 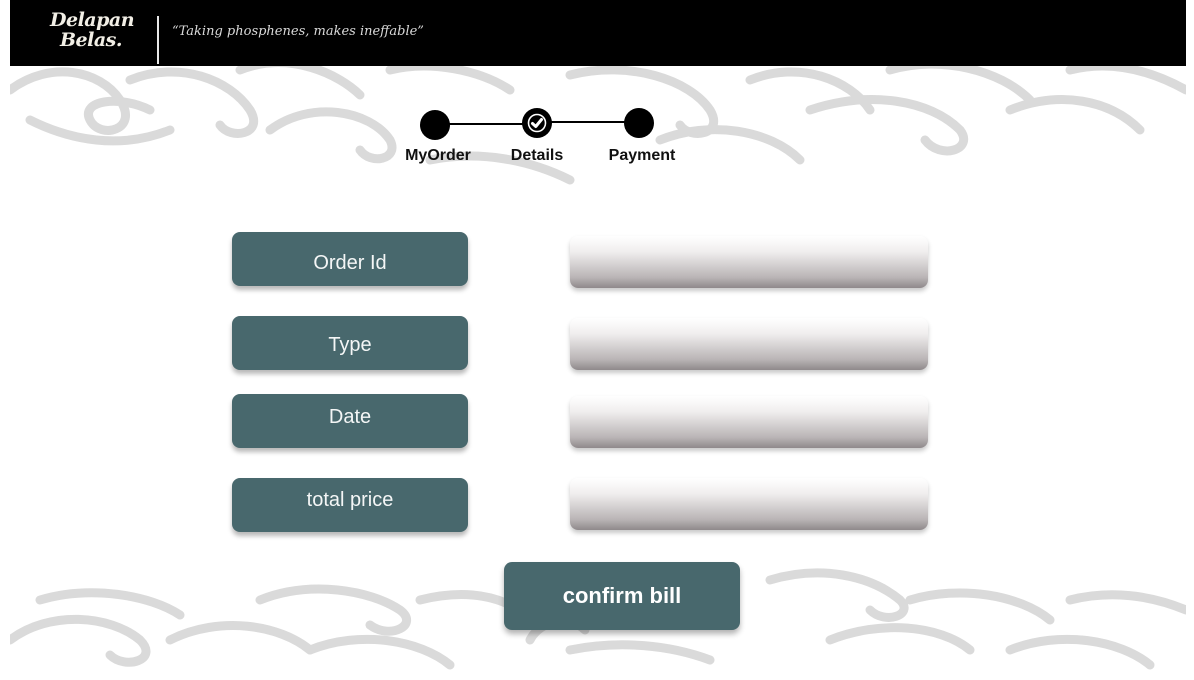 What do you see at coordinates (622, 596) in the screenshot?
I see `confirm-bill-button: confirm bill` at bounding box center [622, 596].